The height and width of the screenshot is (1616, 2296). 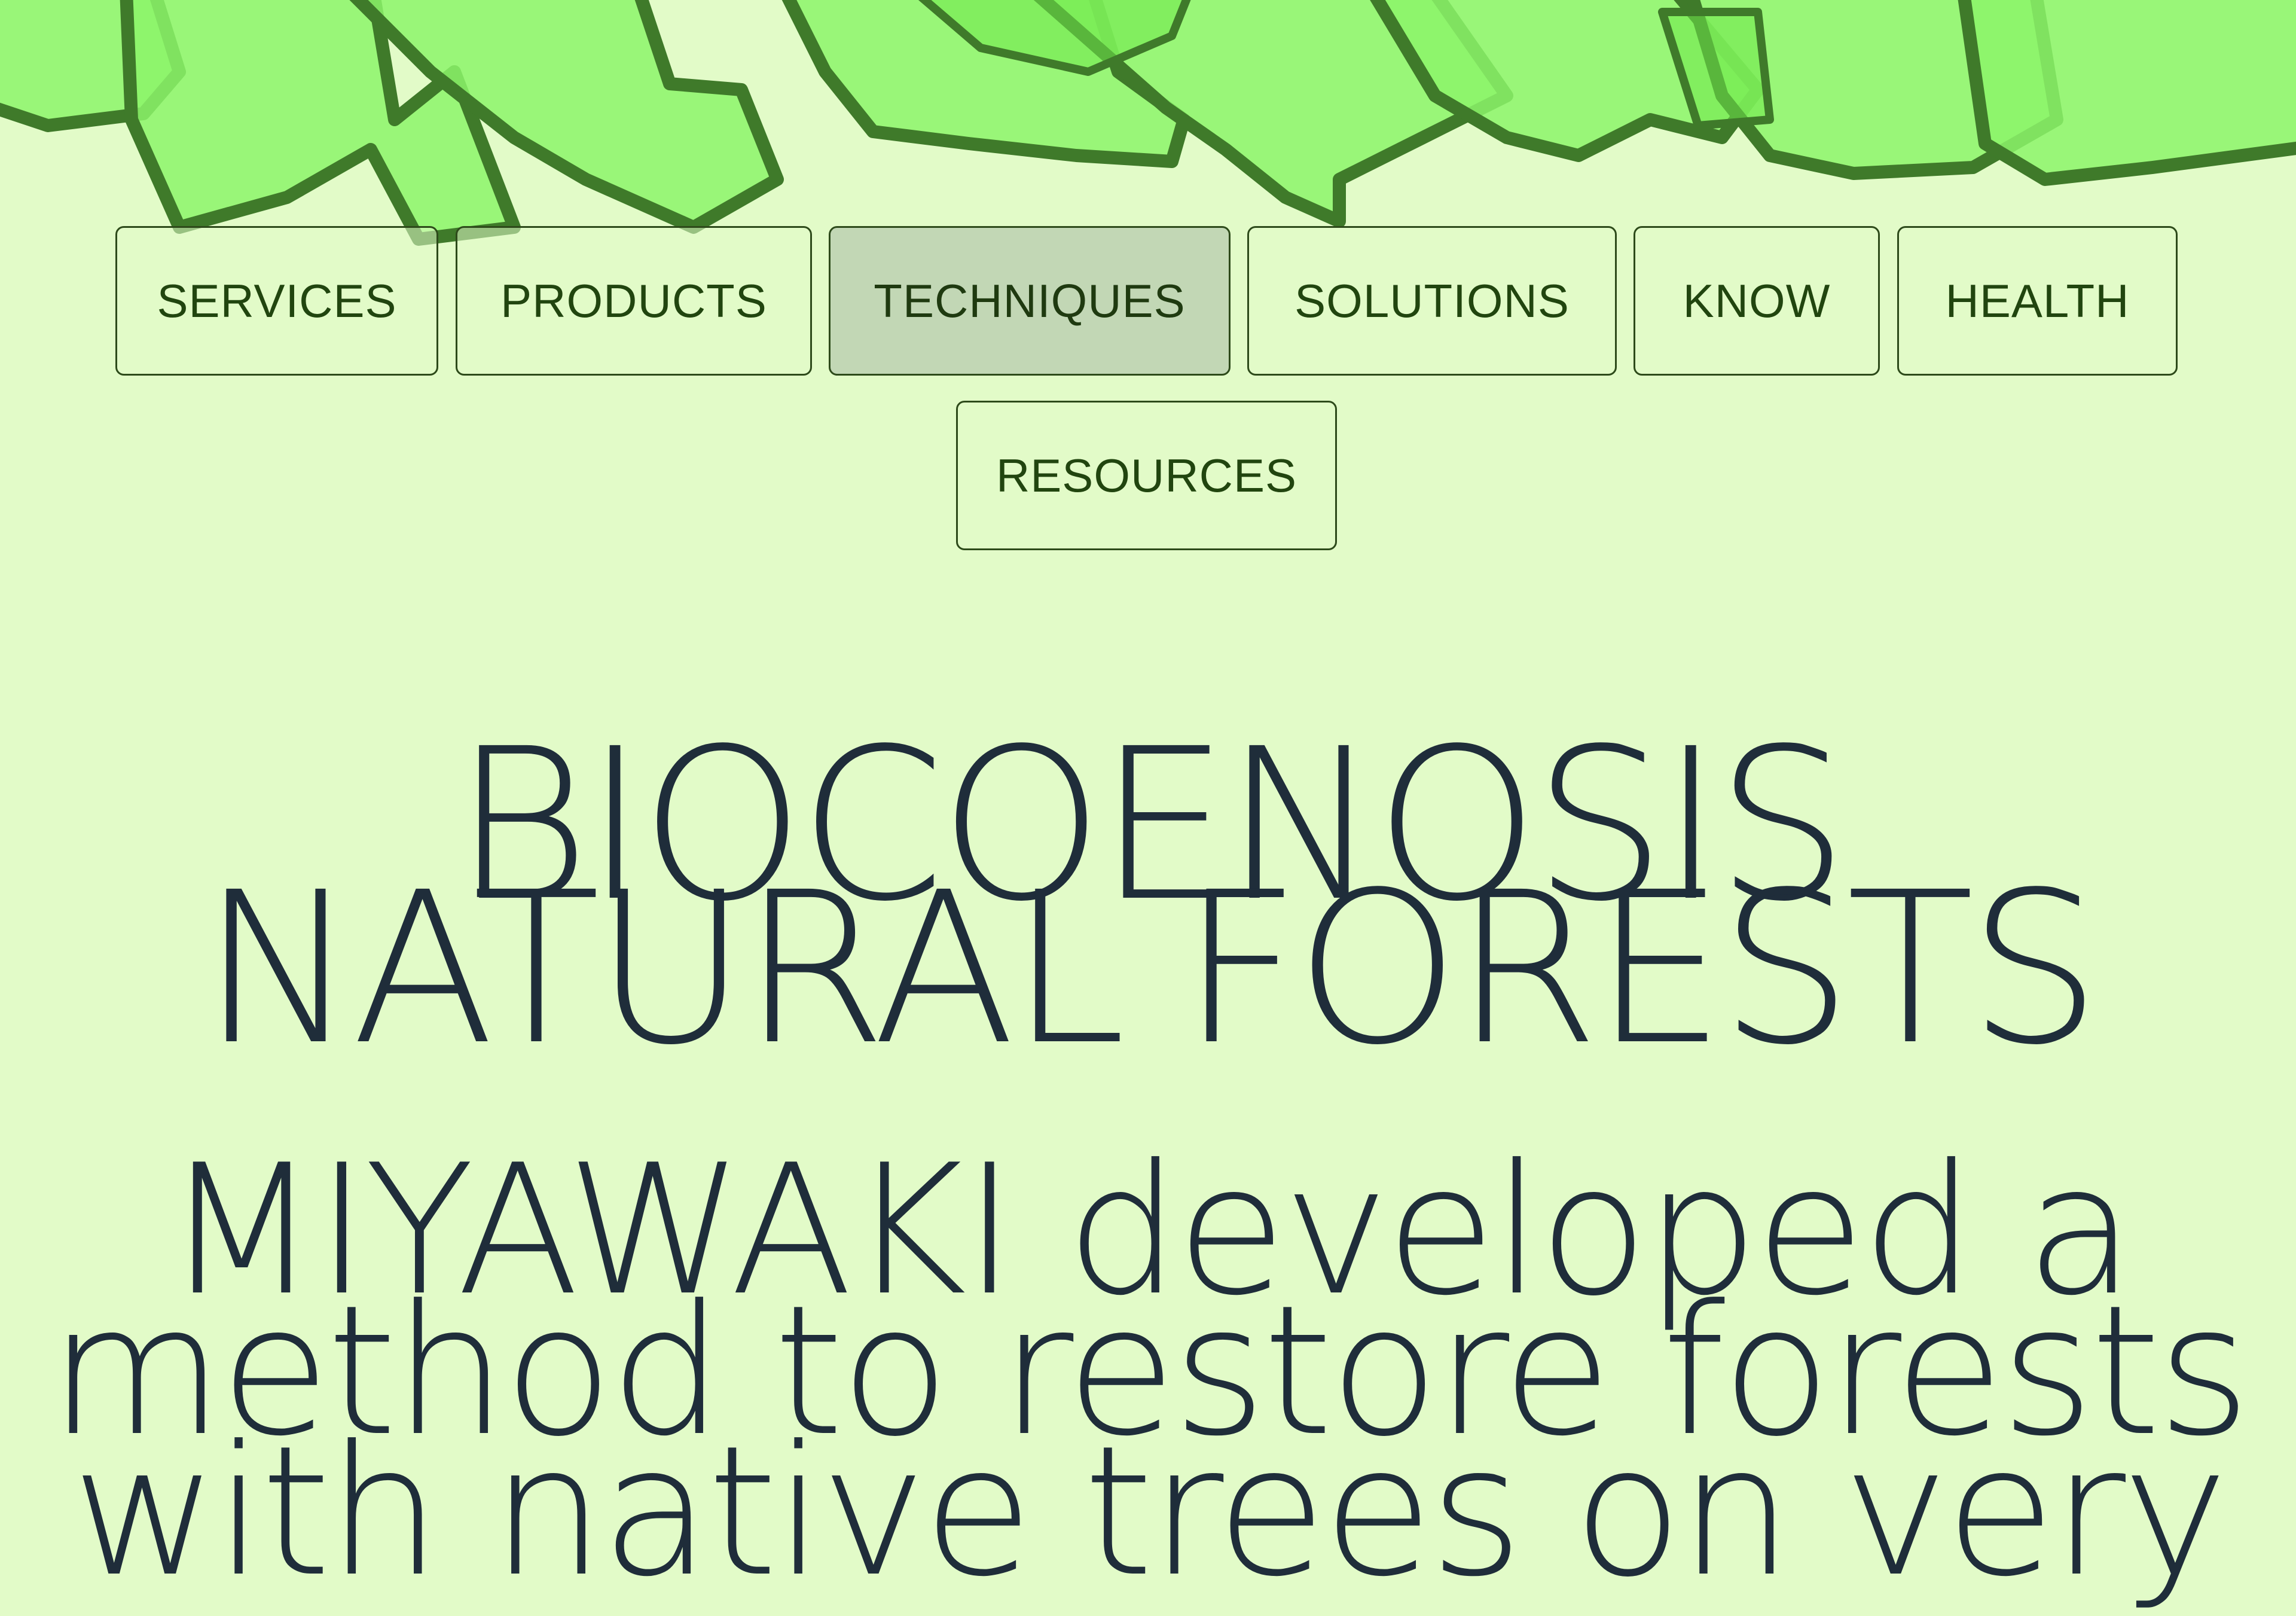 I want to click on intro-line-3: with native trees on very, so click(x=1149, y=1511).